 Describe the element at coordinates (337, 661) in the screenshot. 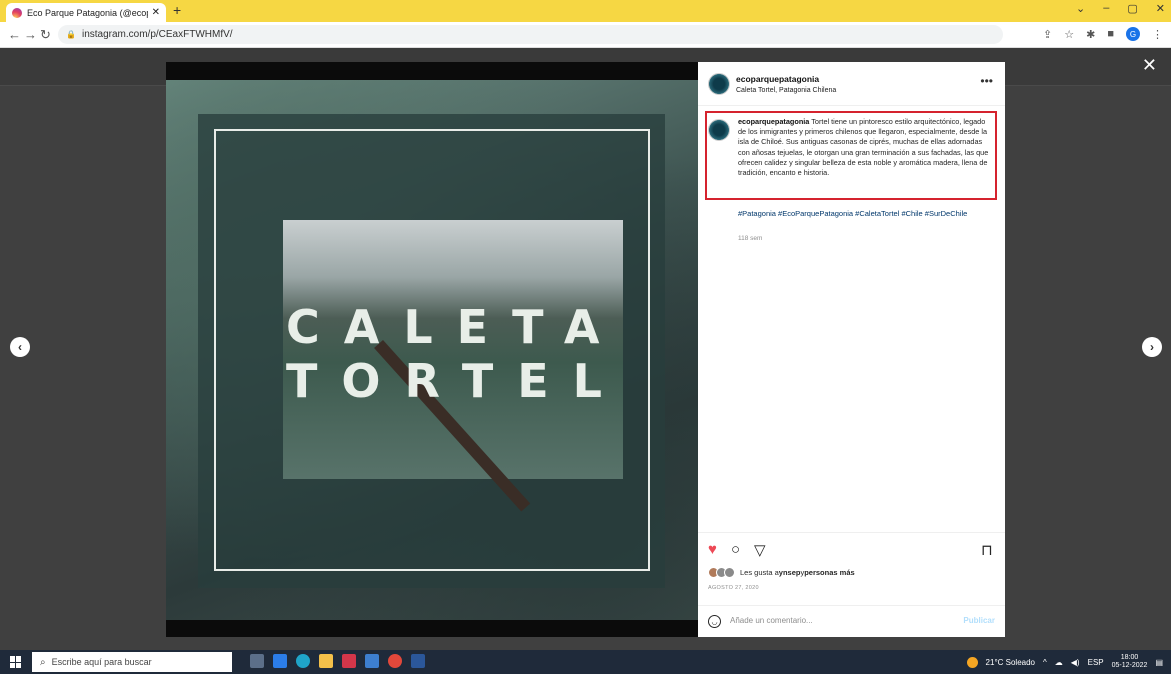

I see `taskbar-apps` at that location.